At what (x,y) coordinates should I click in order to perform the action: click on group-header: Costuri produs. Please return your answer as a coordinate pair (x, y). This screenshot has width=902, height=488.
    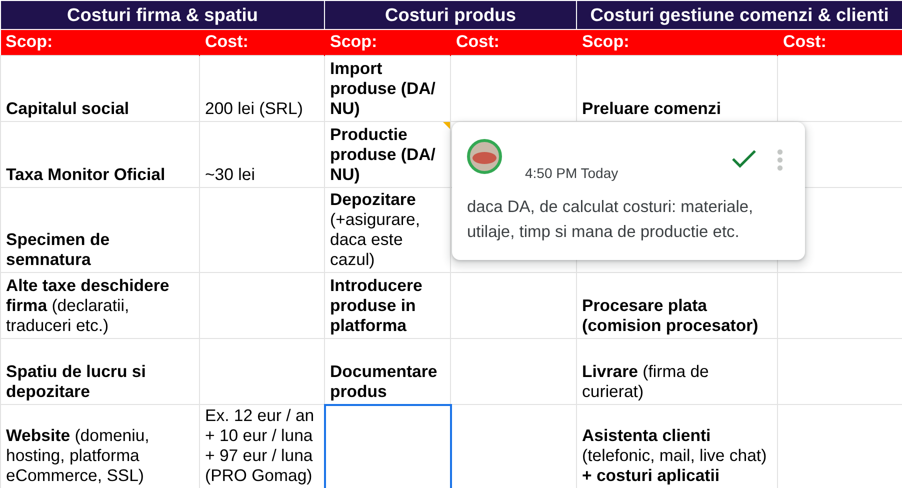
    Looking at the image, I should click on (450, 15).